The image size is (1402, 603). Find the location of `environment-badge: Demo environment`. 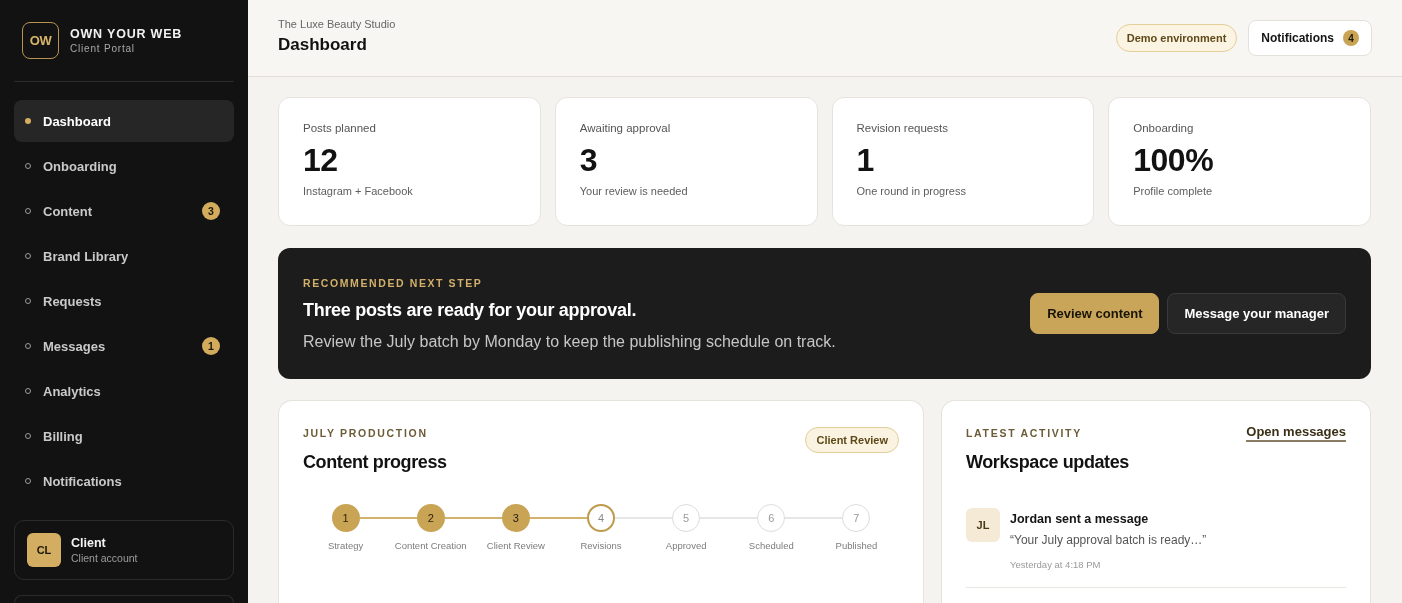

environment-badge: Demo environment is located at coordinates (1176, 38).